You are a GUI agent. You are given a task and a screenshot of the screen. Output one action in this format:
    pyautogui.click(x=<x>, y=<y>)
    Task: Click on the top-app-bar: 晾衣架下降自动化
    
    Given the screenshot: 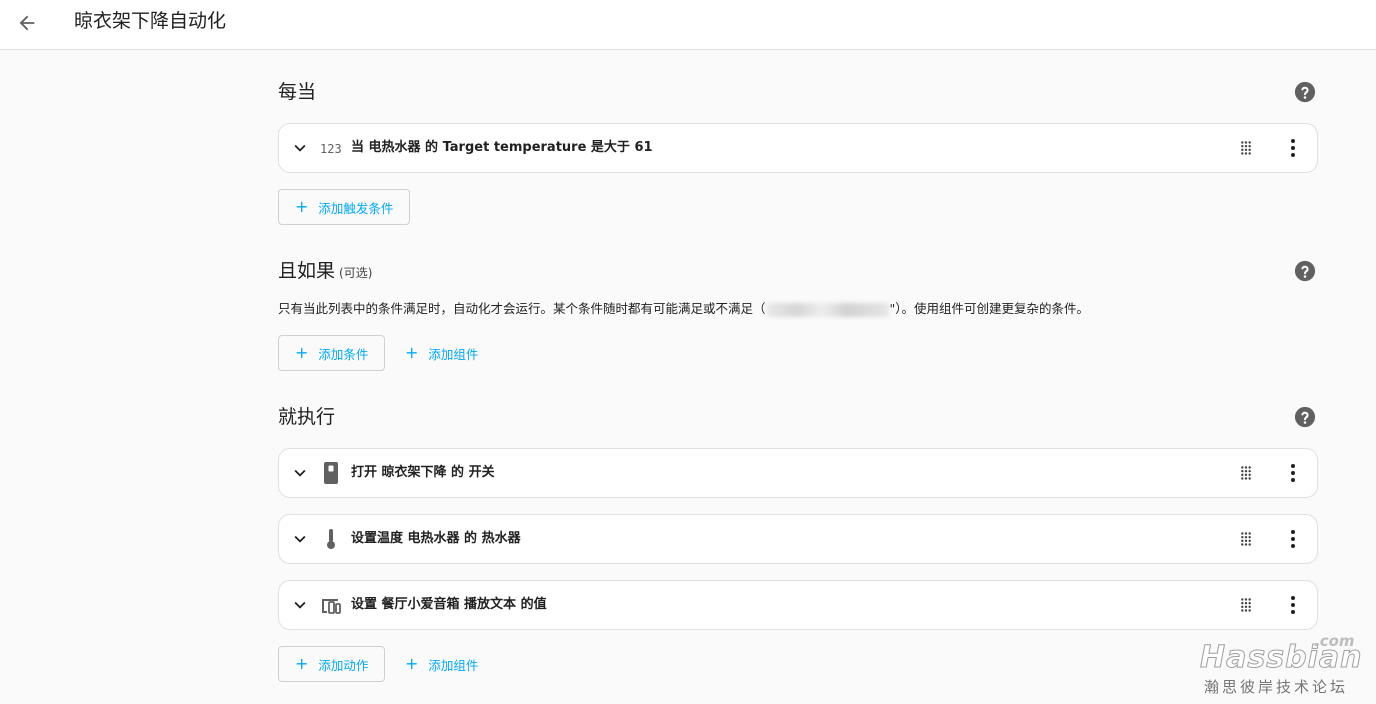 What is the action you would take?
    pyautogui.click(x=688, y=25)
    